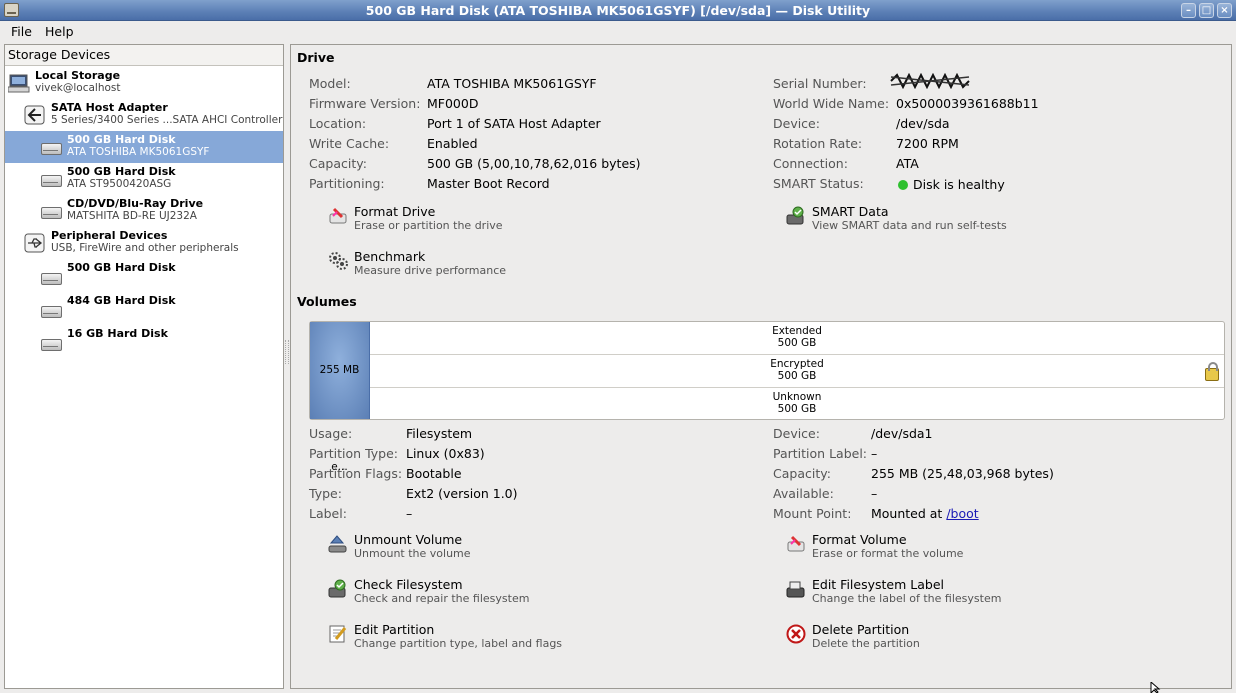 The image size is (1236, 693). What do you see at coordinates (11, 10) in the screenshot?
I see `disk-utility-app-icon` at bounding box center [11, 10].